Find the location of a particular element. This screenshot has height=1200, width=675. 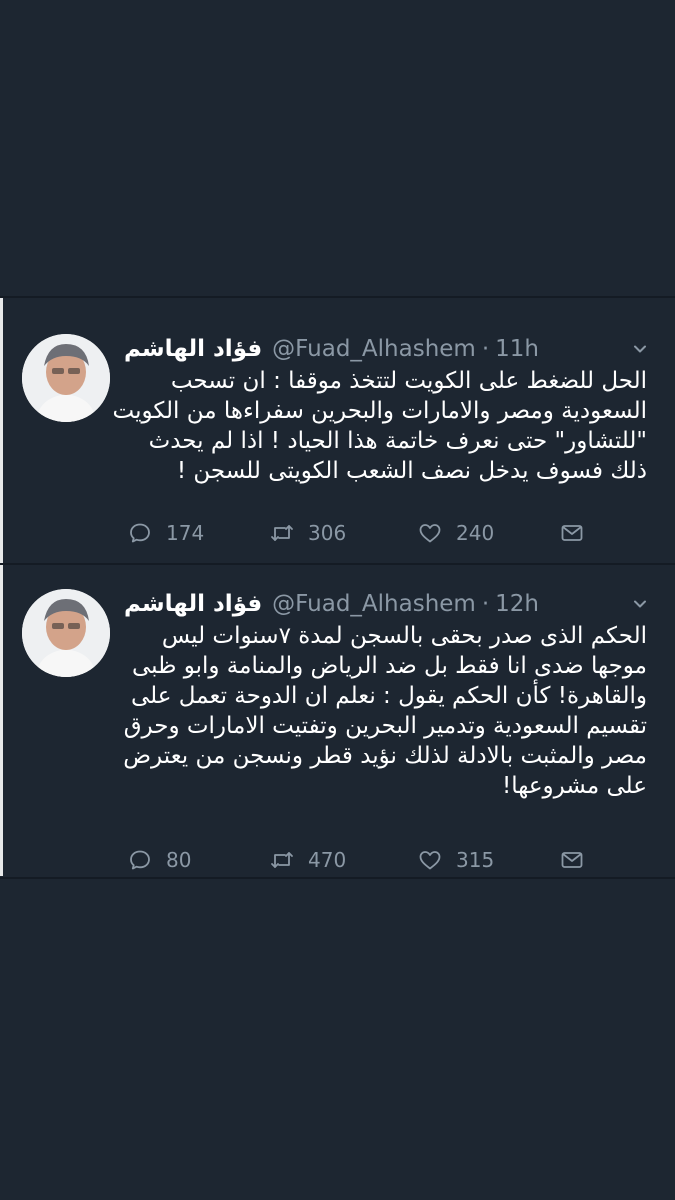

timestamp: 12h is located at coordinates (517, 604).